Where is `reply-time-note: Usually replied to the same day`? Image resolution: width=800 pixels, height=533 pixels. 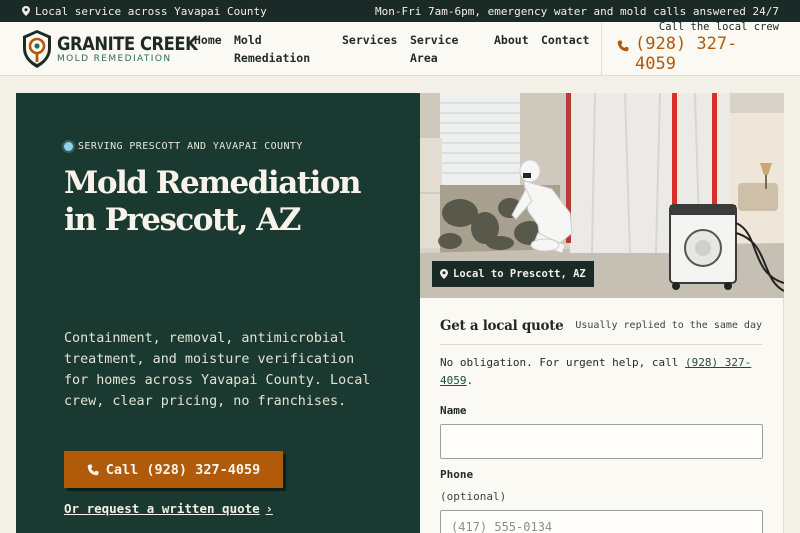
reply-time-note: Usually replied to the same day is located at coordinates (668, 325).